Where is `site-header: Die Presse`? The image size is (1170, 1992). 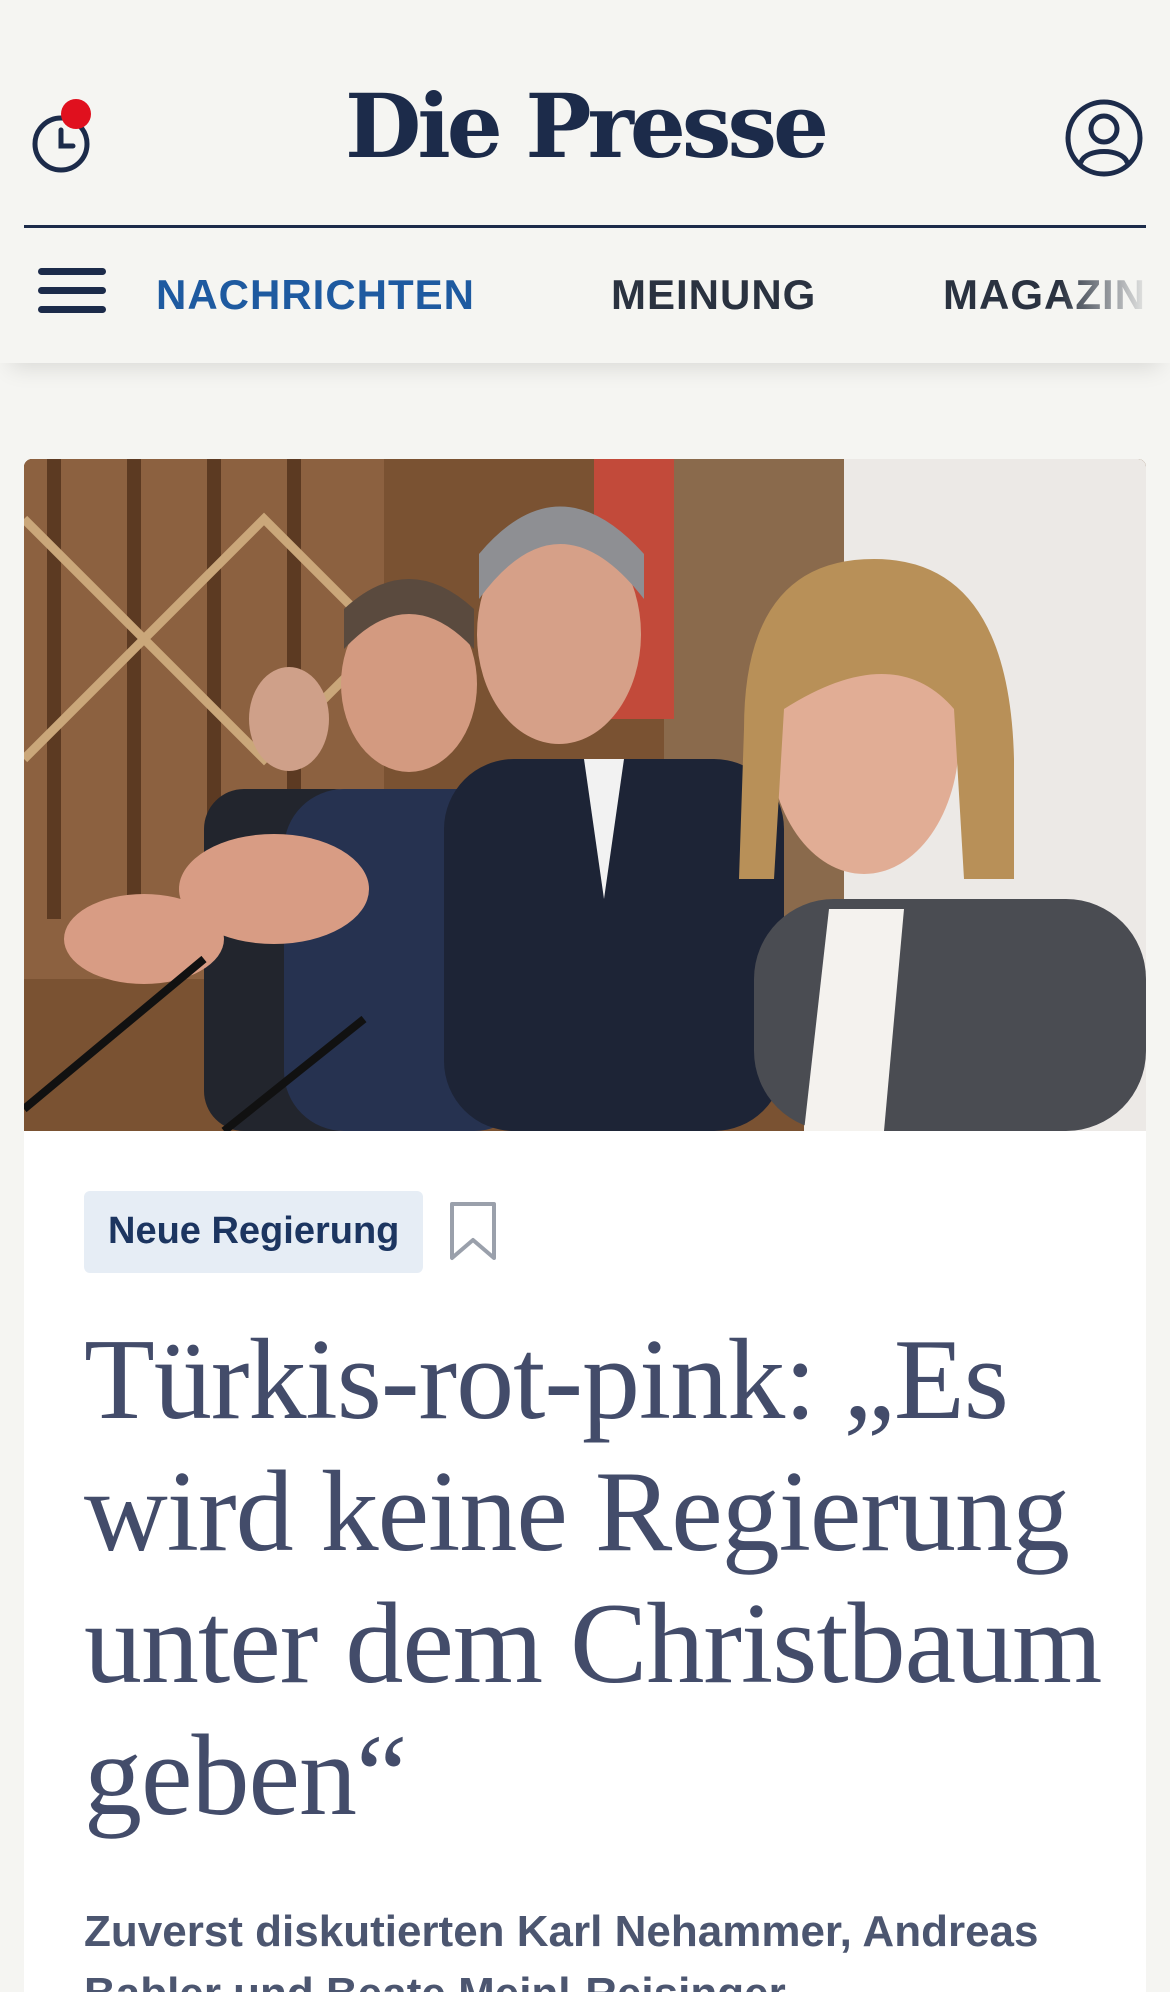 site-header: Die Presse is located at coordinates (585, 115).